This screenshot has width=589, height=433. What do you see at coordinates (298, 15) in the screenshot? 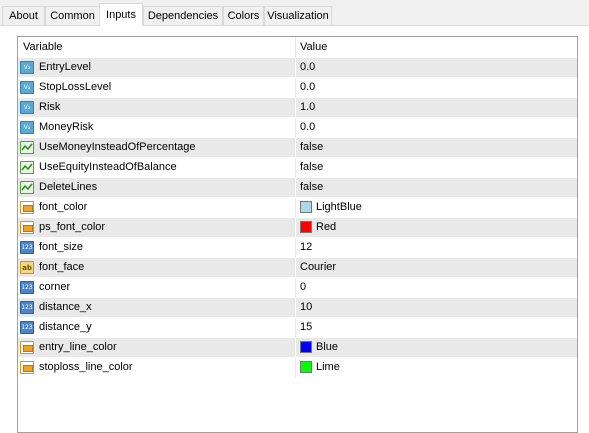
I see `tab-visualization: Visualization` at bounding box center [298, 15].